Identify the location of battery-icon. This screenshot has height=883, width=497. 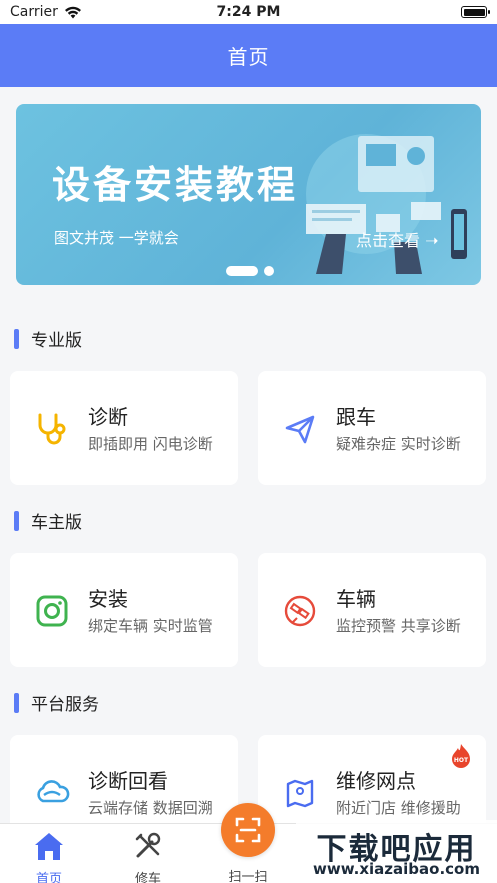
(475, 12).